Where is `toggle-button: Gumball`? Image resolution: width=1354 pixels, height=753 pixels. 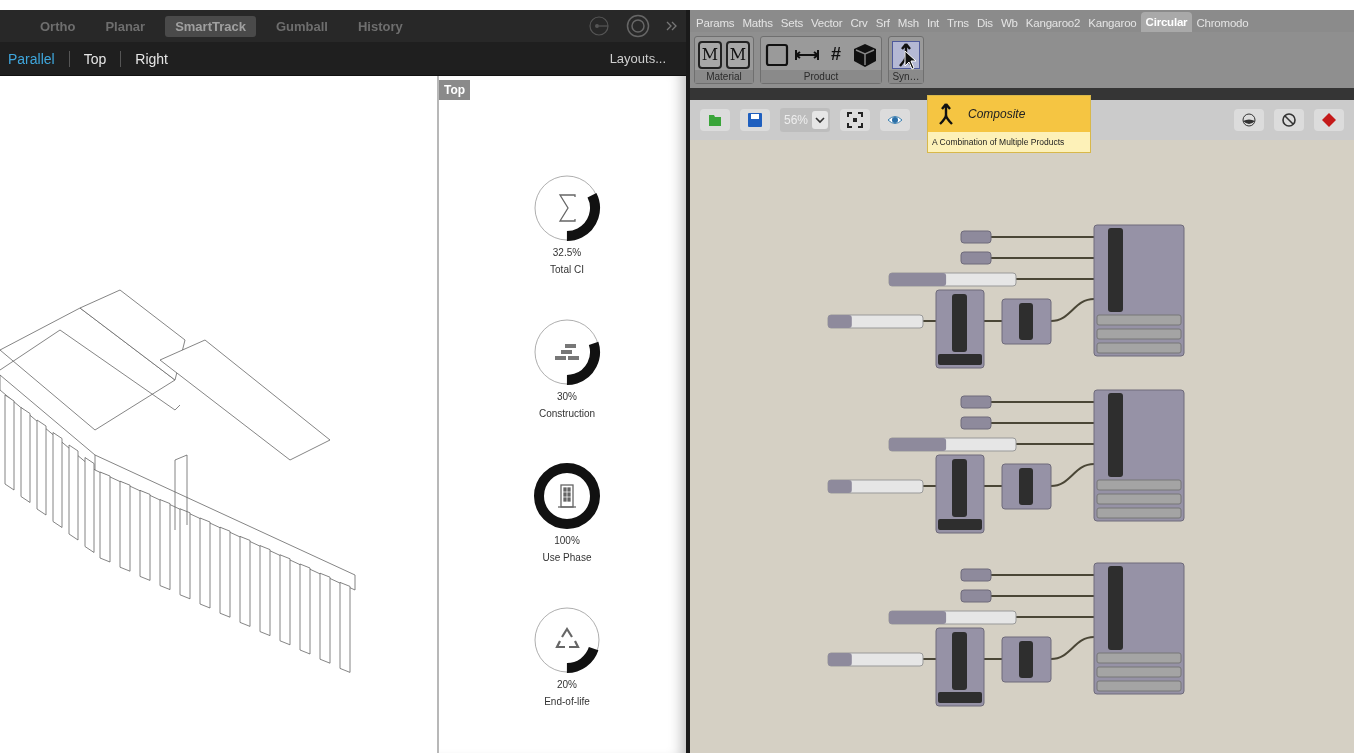 toggle-button: Gumball is located at coordinates (301, 26).